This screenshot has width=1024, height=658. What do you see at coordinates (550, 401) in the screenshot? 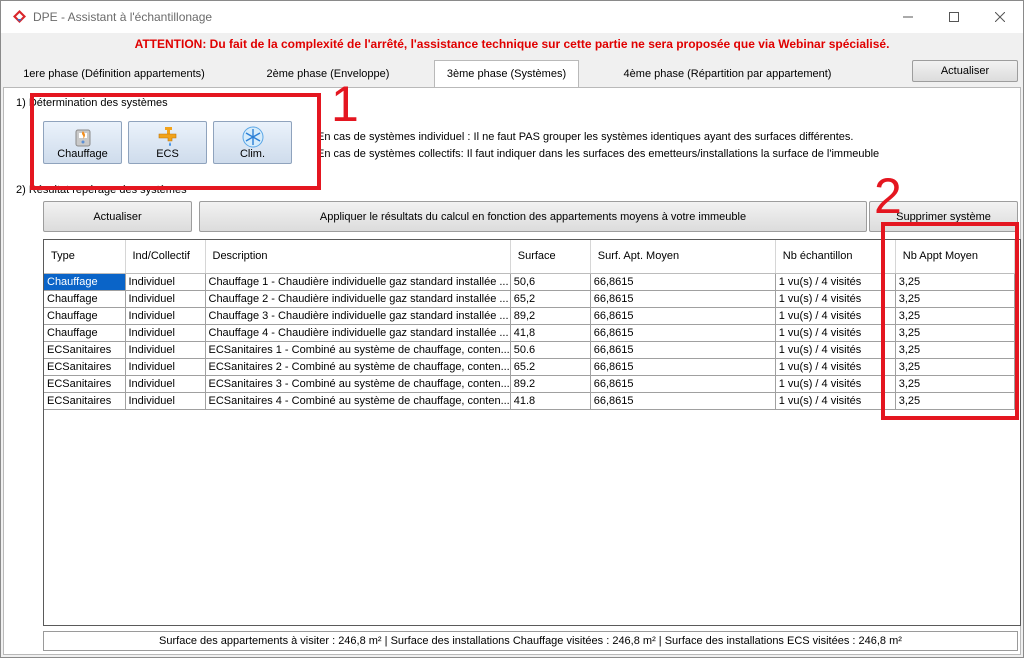
I see `cell-surface: 41.8` at bounding box center [550, 401].